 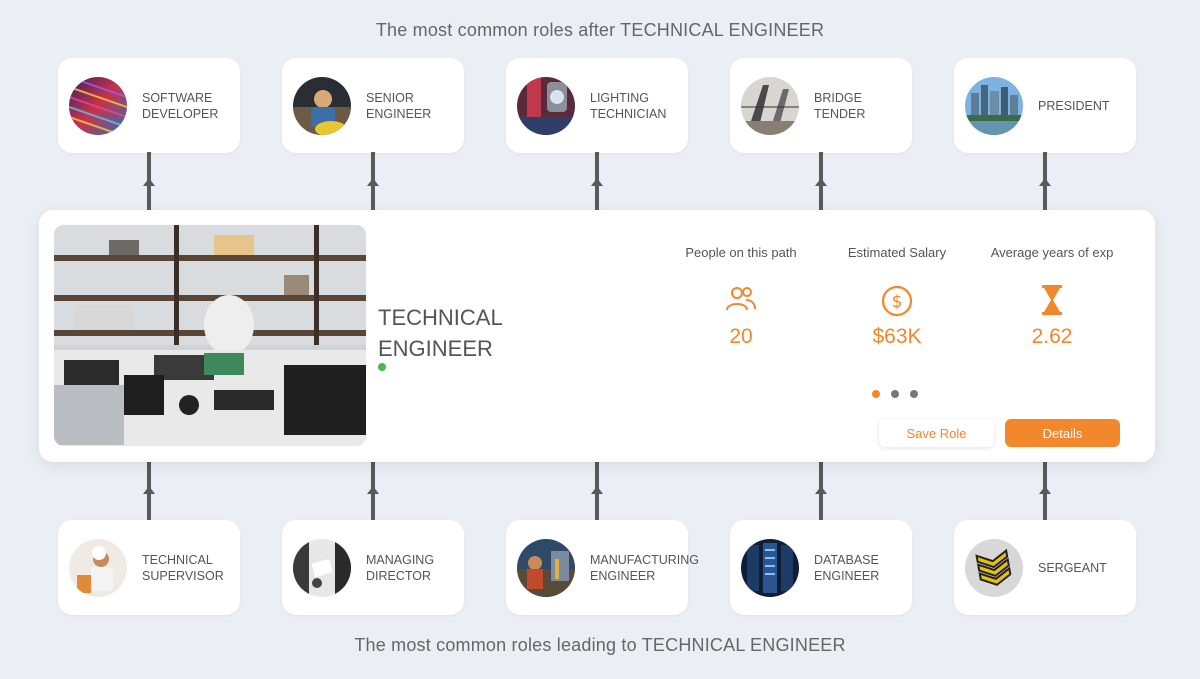 I want to click on bridge-photo, so click(x=770, y=105).